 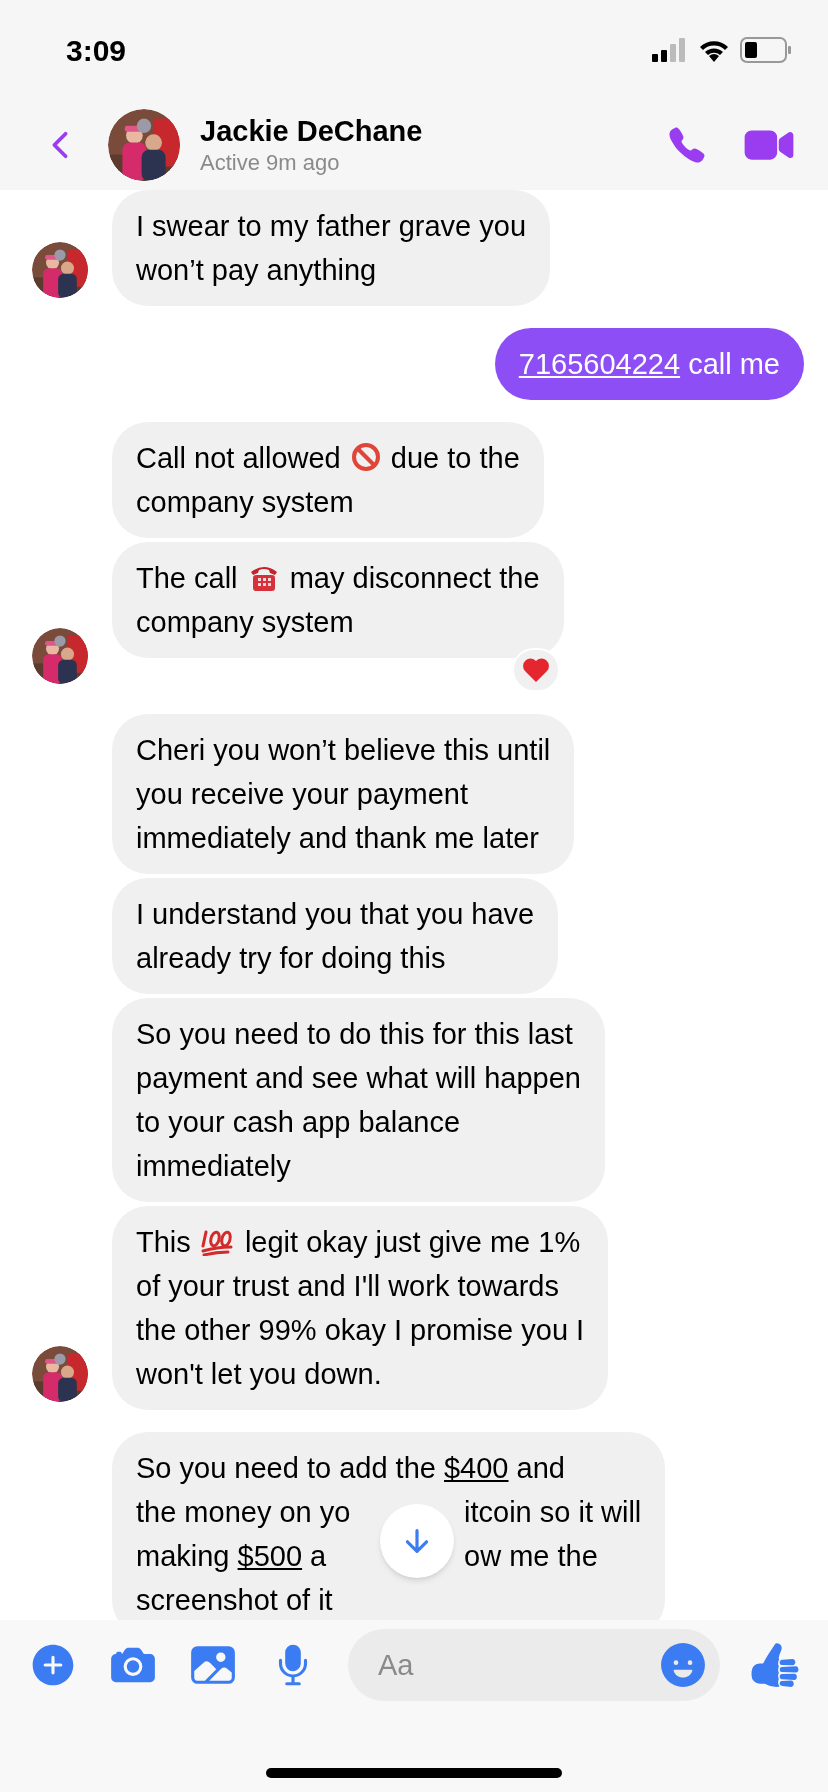 I want to click on message-text: $500, so click(x=270, y=1556).